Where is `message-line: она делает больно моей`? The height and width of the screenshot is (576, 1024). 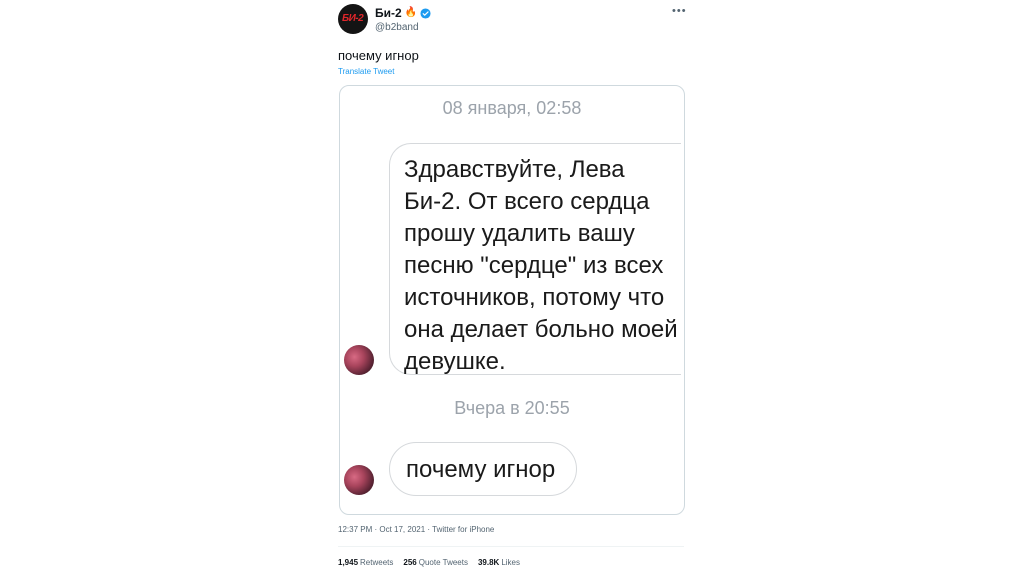 message-line: она делает больно моей is located at coordinates (541, 329).